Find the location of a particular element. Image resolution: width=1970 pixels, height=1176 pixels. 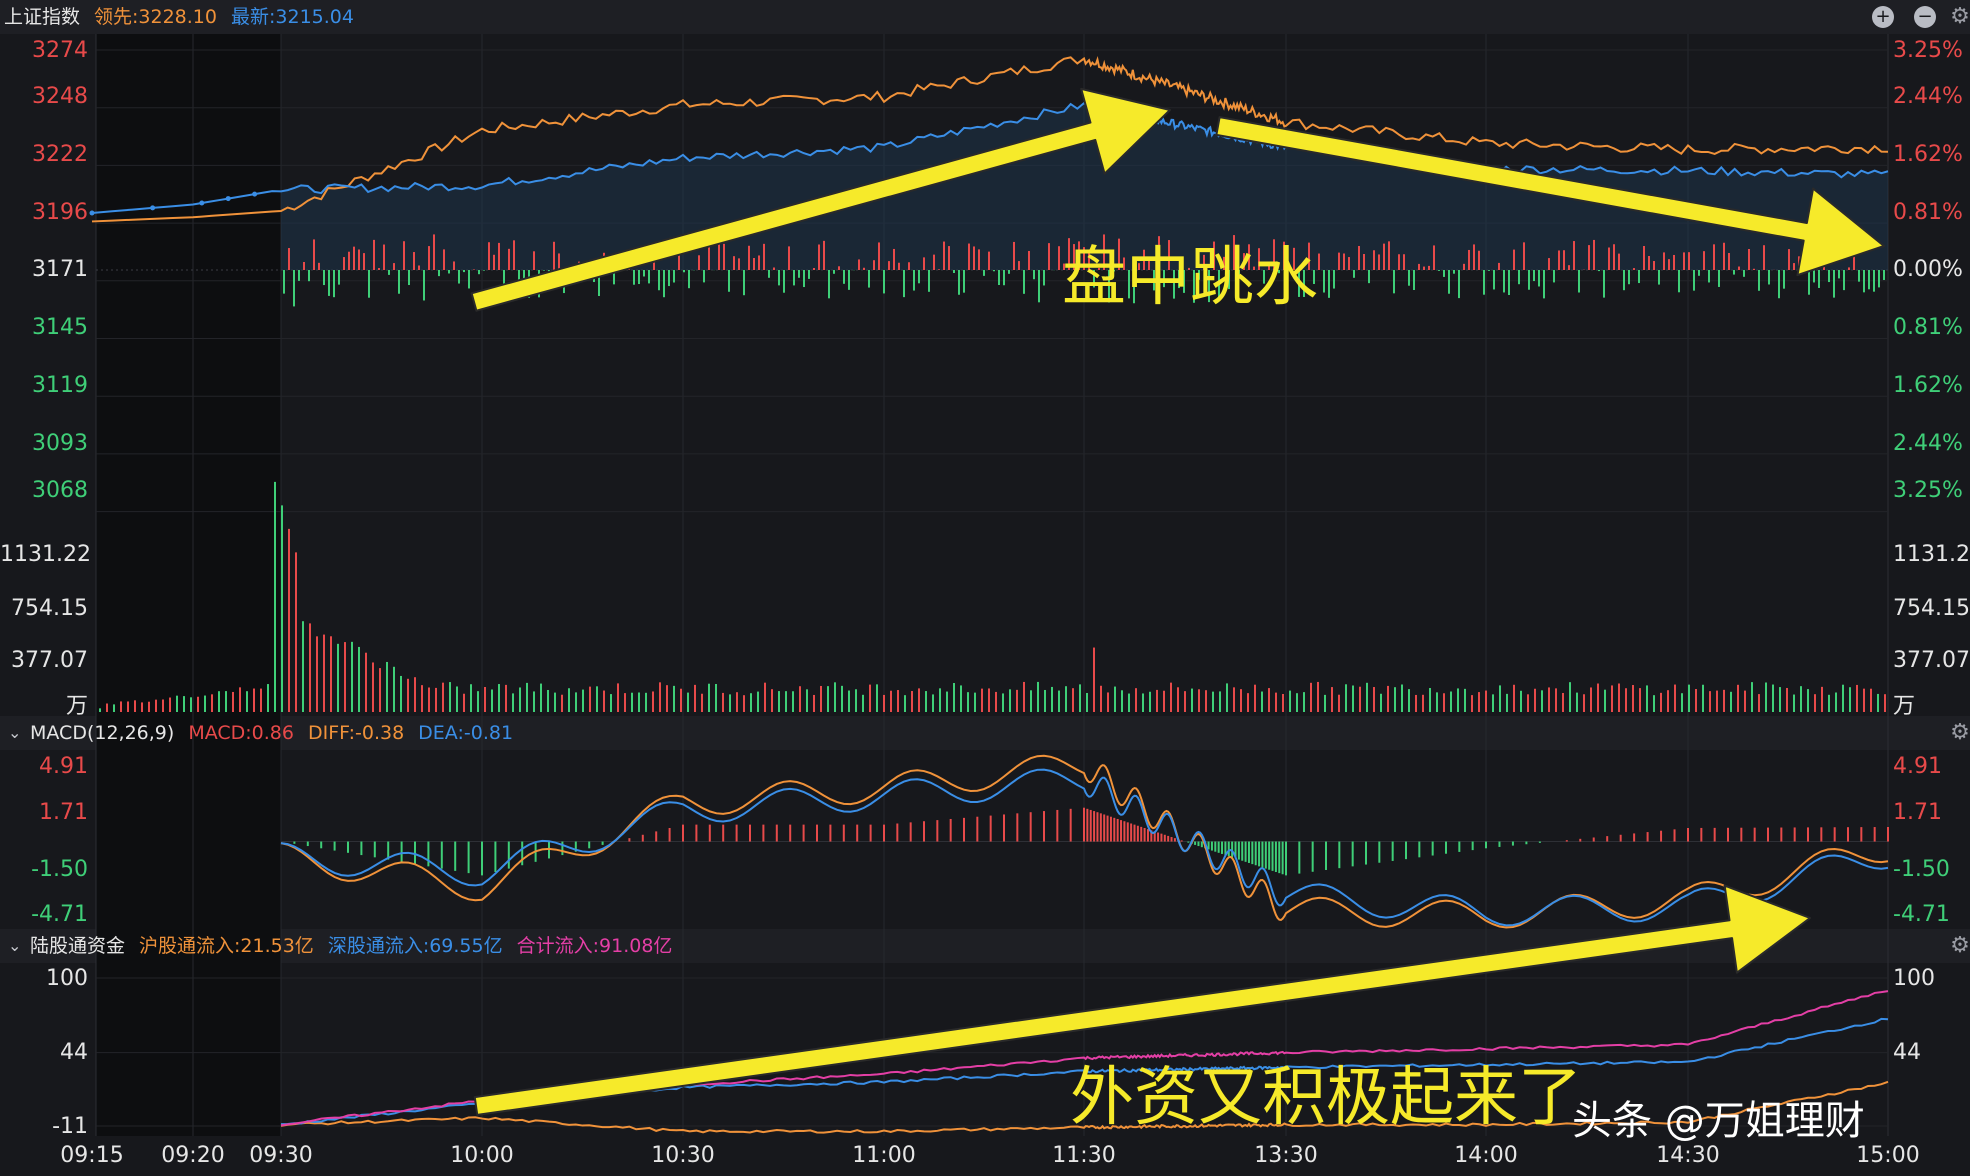

flow-tick: -11 is located at coordinates (70, 1126).